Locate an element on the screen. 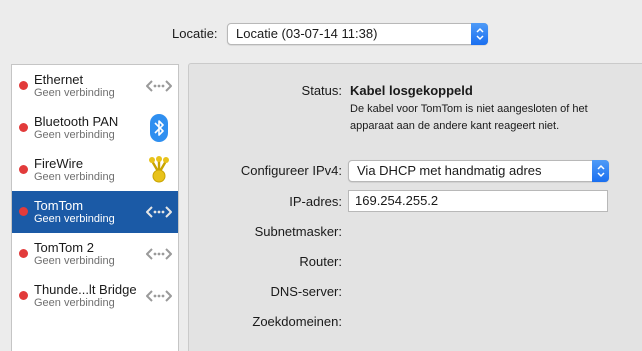  service-item-ethernet: Ethernet Geen verbinding is located at coordinates (95, 86).